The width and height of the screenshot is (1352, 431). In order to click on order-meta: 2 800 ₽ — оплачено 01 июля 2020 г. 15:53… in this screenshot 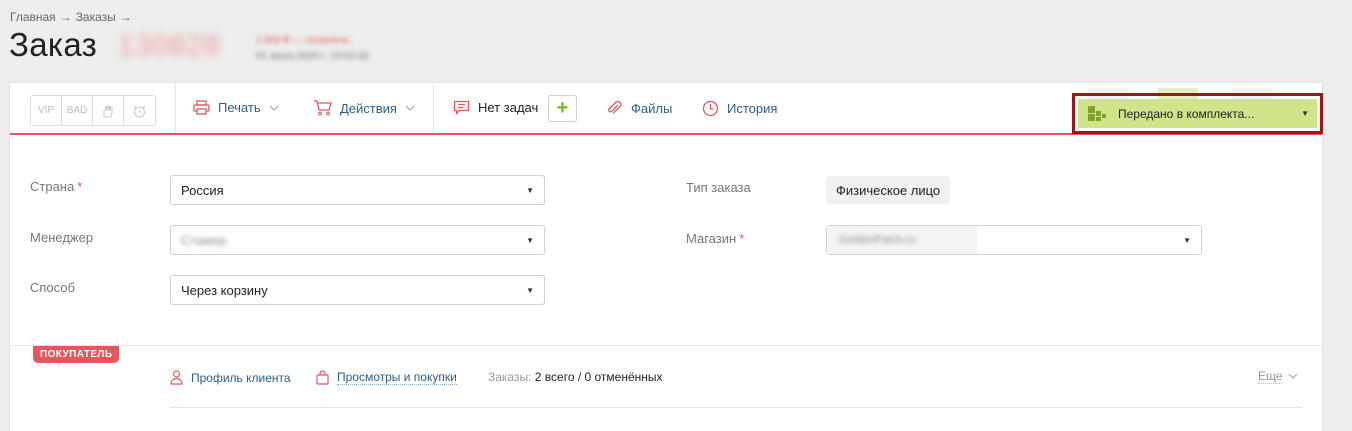, I will do `click(312, 49)`.